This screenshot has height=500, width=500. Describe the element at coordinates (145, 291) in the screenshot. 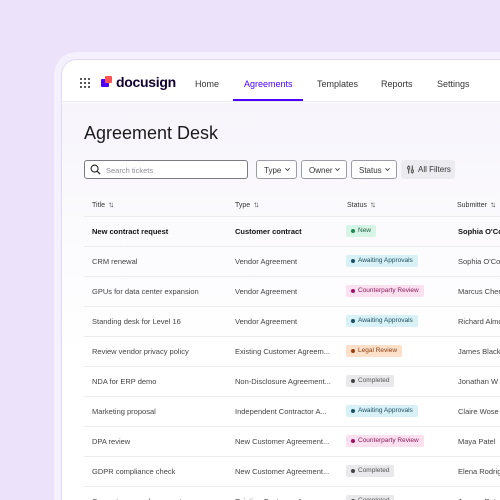

I see `row-title: GPUs for data center expansion` at that location.